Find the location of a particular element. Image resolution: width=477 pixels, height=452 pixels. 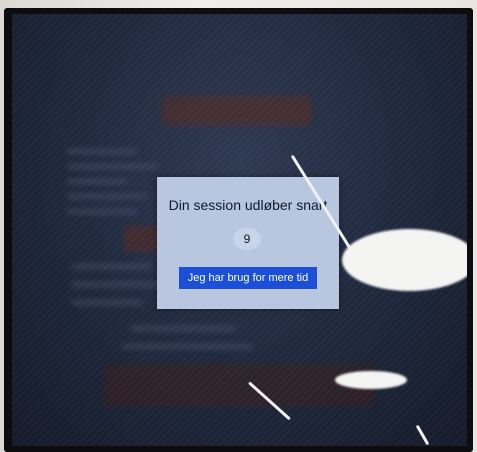

glare-streak is located at coordinates (422, 435).